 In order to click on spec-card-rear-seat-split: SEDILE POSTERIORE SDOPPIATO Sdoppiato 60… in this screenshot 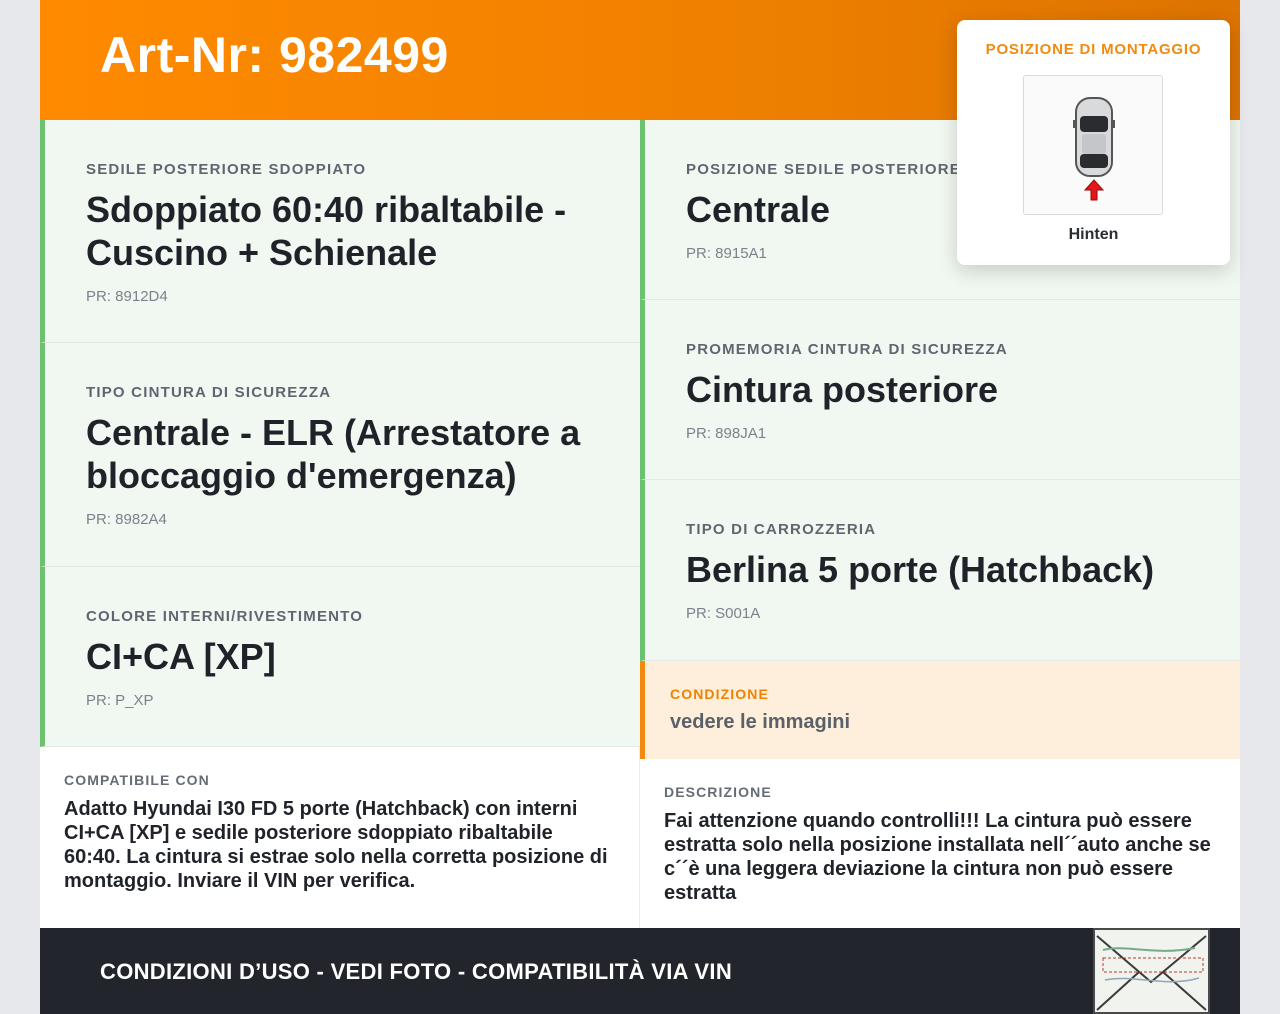, I will do `click(340, 231)`.